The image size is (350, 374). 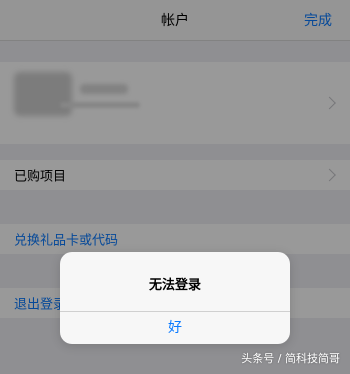 What do you see at coordinates (175, 328) in the screenshot?
I see `ok-button: 好` at bounding box center [175, 328].